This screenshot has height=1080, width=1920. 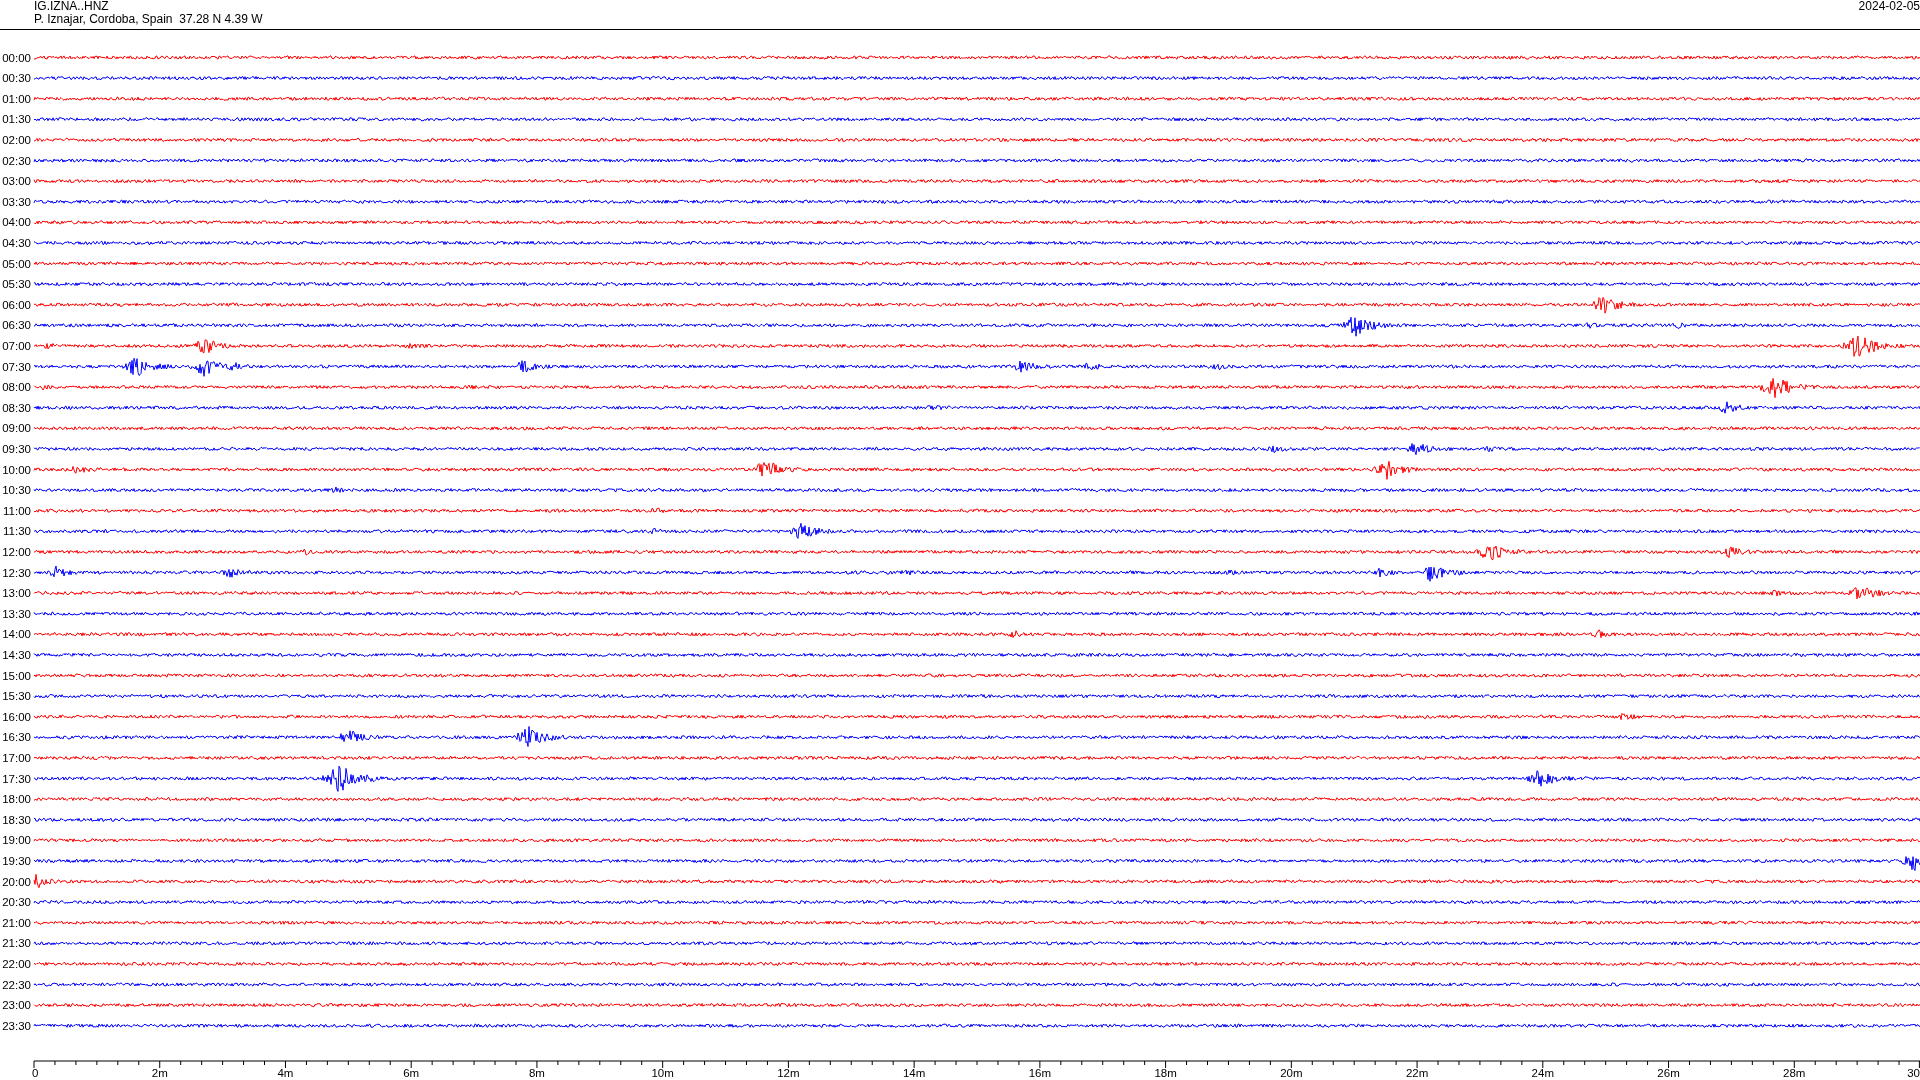 I want to click on time-label: 01:30, so click(x=16, y=119).